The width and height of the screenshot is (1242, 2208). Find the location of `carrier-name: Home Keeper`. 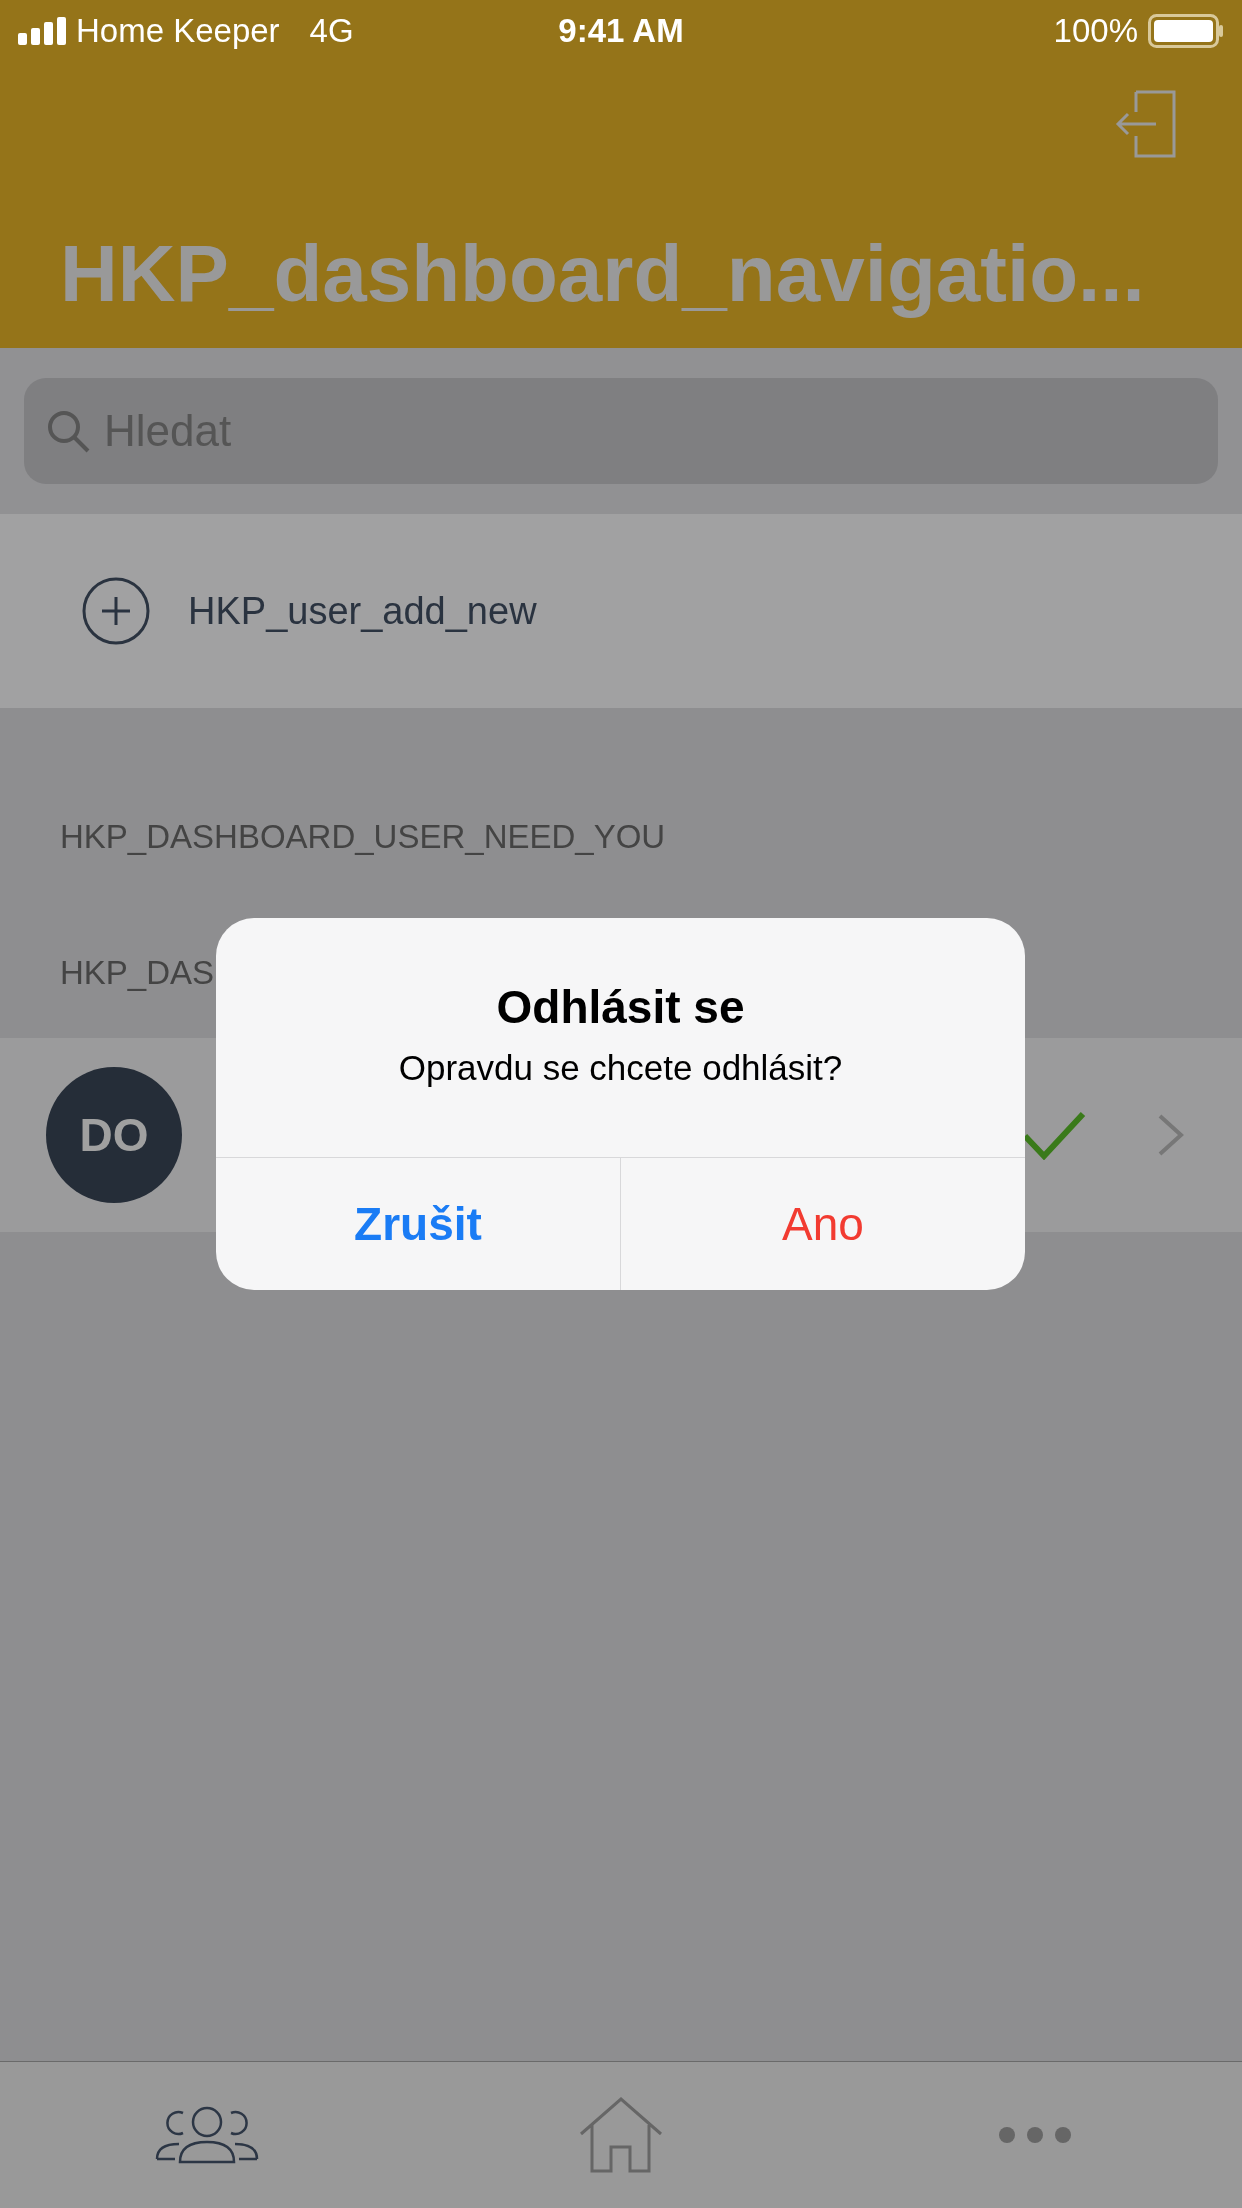

carrier-name: Home Keeper is located at coordinates (178, 31).